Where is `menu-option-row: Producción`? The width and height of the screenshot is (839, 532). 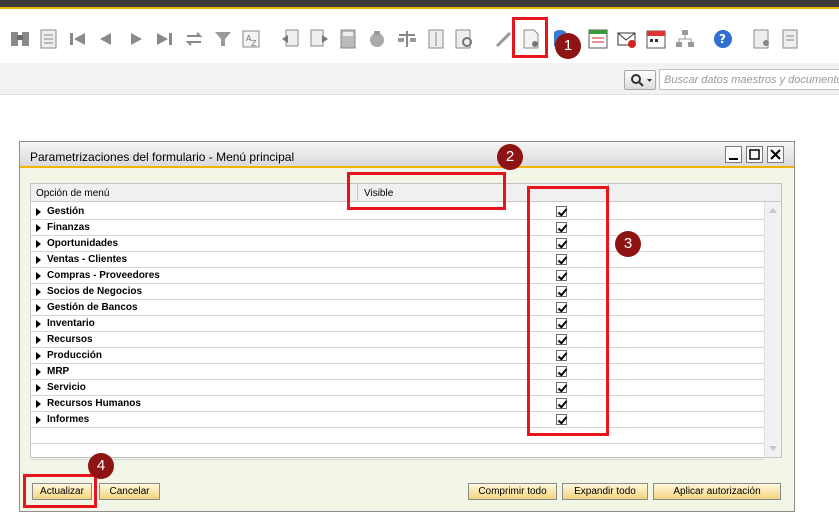
menu-option-row: Producción is located at coordinates (397, 356).